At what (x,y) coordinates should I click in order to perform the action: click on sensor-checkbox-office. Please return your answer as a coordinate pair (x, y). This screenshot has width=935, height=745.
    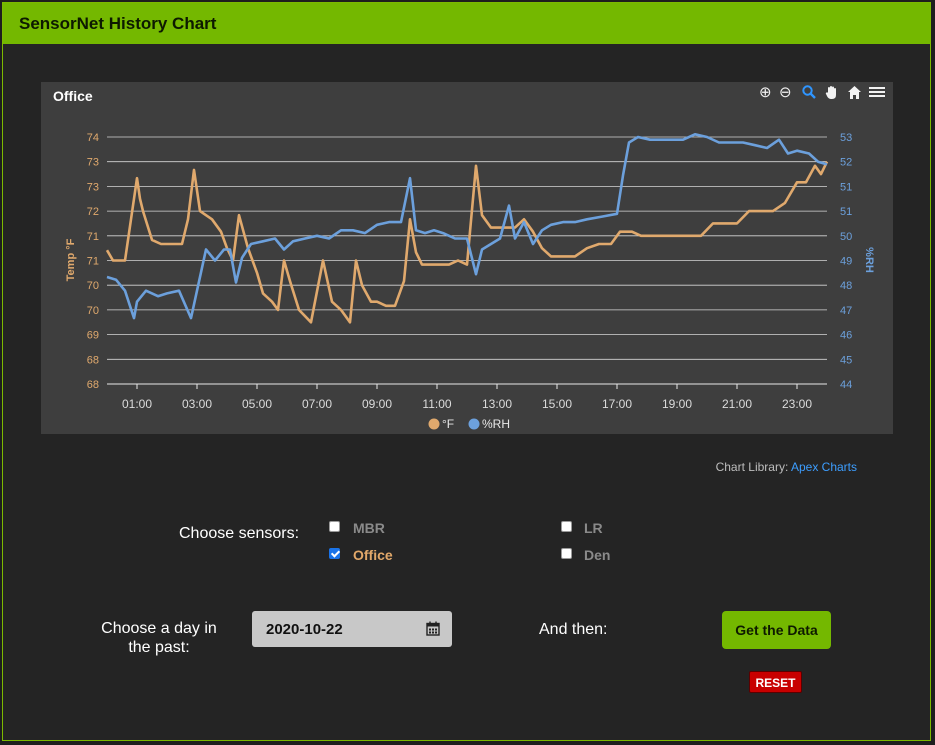
    Looking at the image, I should click on (334, 553).